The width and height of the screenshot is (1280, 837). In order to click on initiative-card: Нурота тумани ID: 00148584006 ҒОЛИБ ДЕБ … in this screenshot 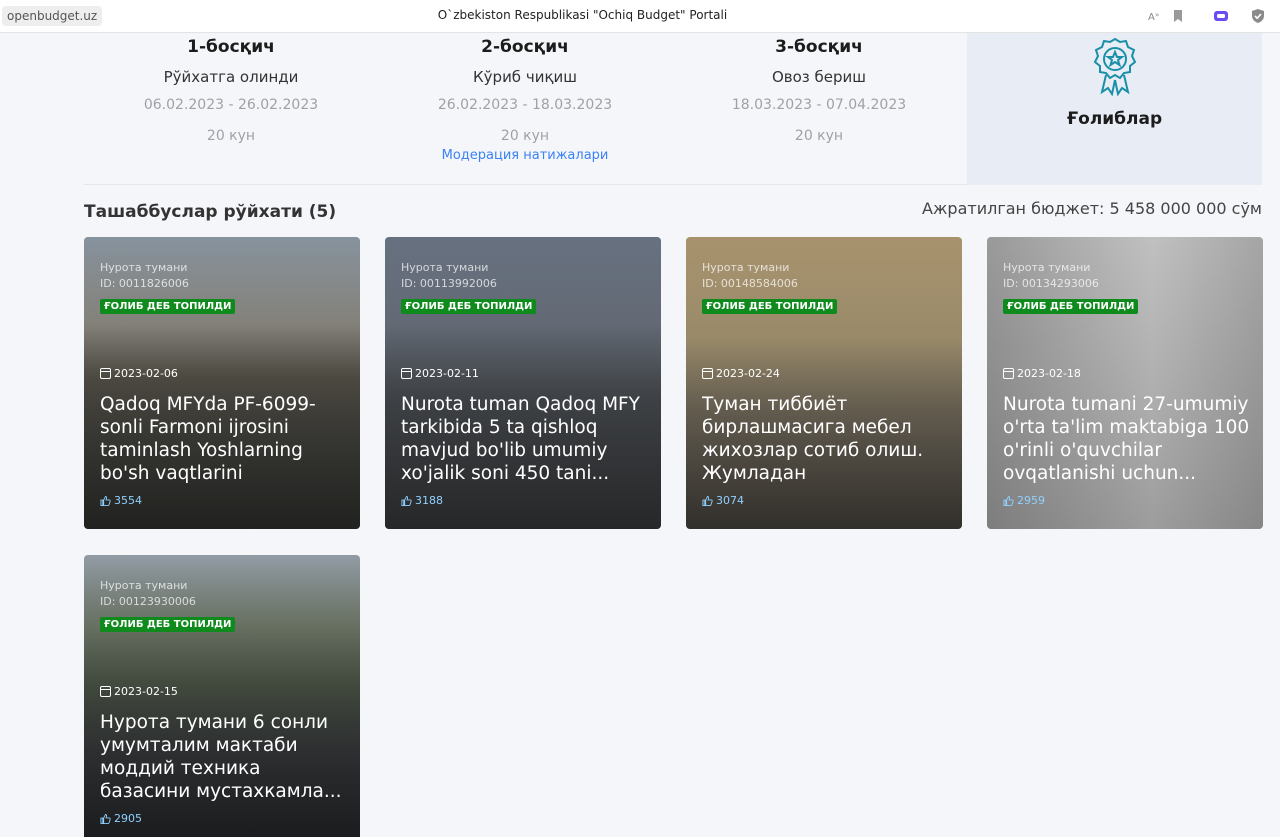, I will do `click(824, 383)`.